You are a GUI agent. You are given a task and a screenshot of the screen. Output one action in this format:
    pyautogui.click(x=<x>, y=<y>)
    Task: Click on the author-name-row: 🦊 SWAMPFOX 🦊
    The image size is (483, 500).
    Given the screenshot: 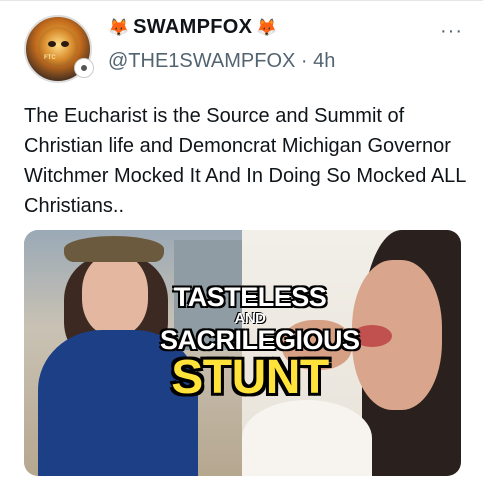 What is the action you would take?
    pyautogui.click(x=192, y=27)
    